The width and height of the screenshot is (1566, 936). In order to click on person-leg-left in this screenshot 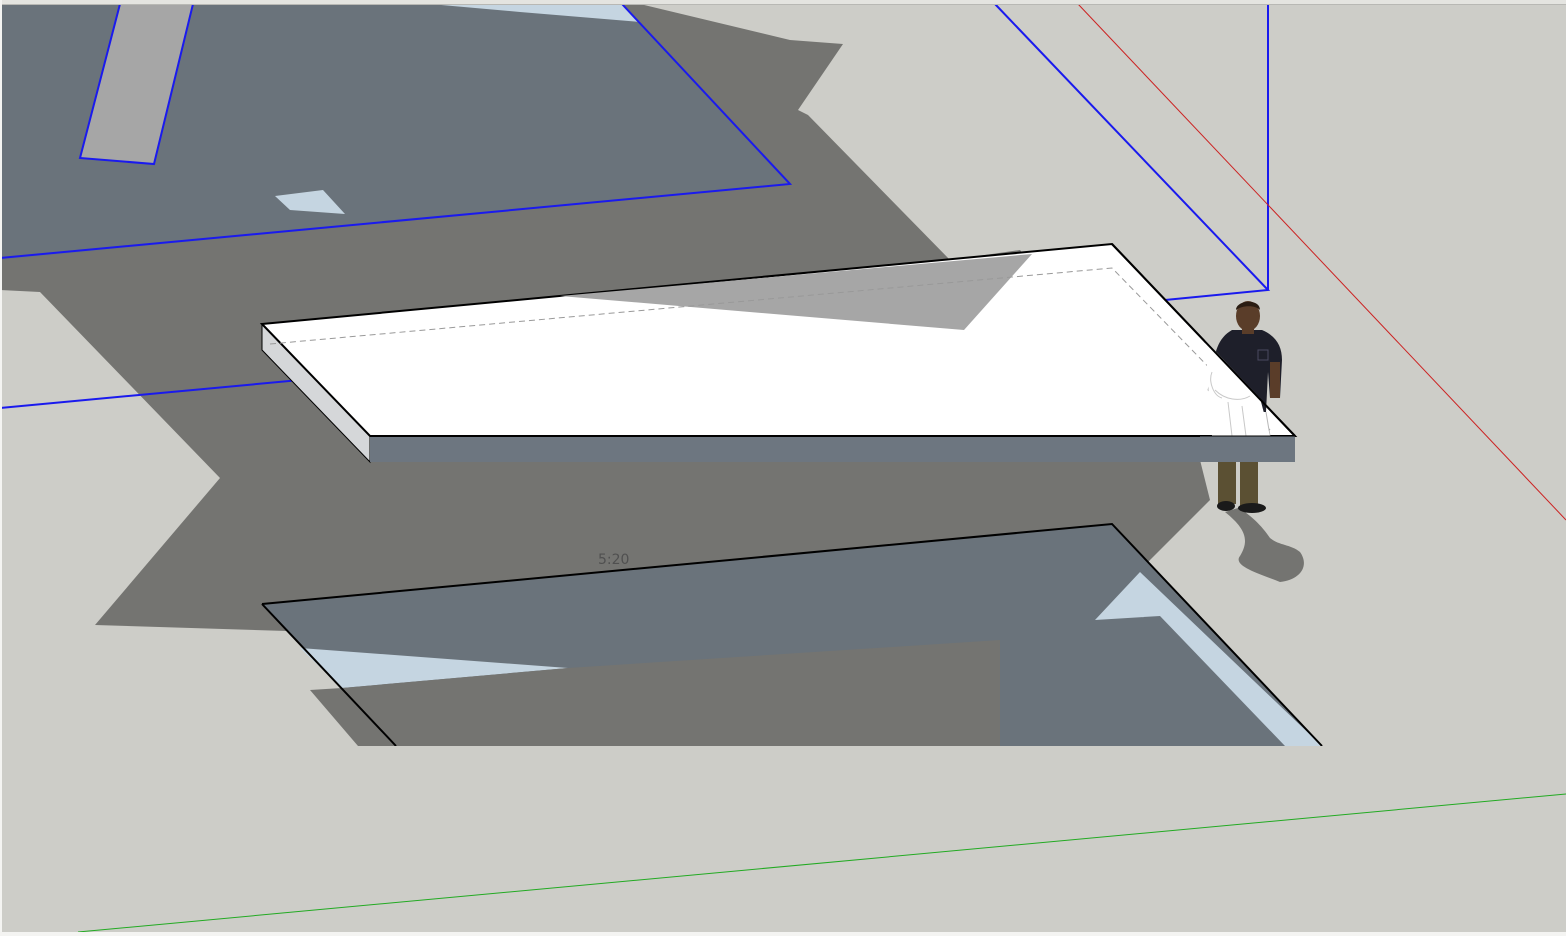, I will do `click(1227, 483)`.